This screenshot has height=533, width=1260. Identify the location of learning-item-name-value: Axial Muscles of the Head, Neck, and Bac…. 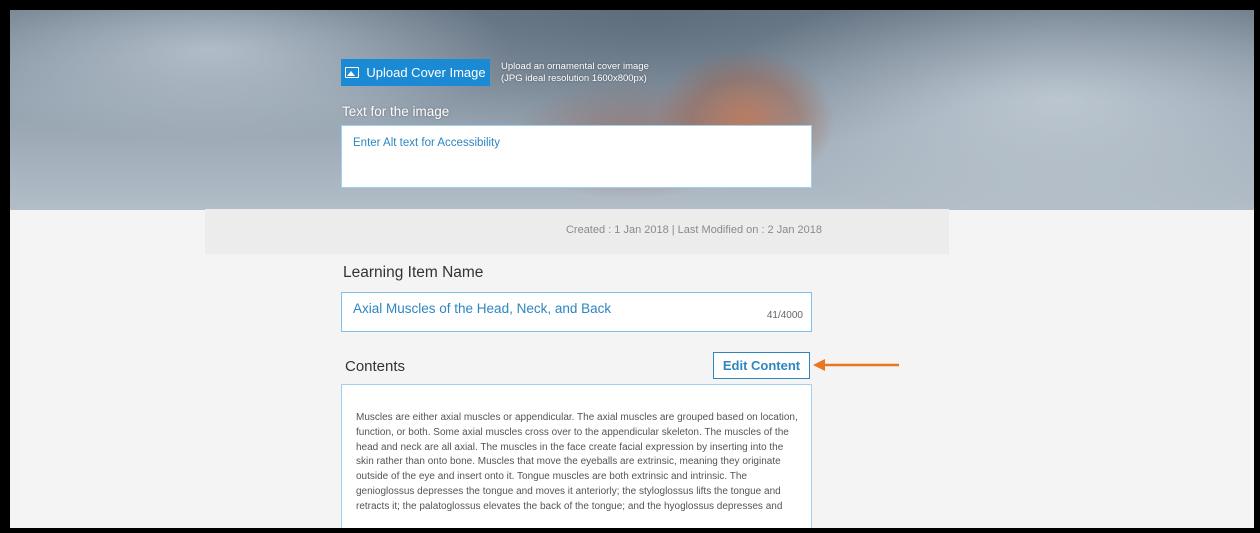
(482, 308).